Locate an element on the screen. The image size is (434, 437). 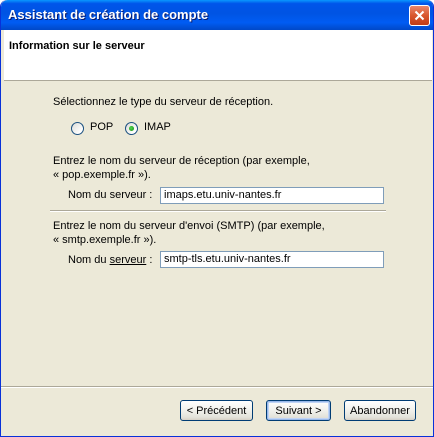
radio-pop-label: POP is located at coordinates (101, 127).